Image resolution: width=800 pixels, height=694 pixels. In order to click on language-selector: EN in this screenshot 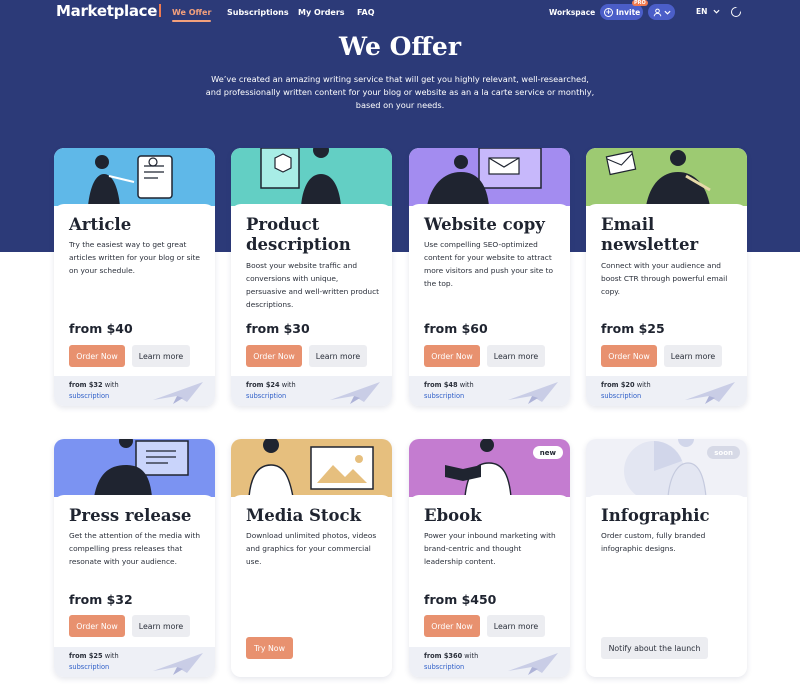, I will do `click(708, 11)`.